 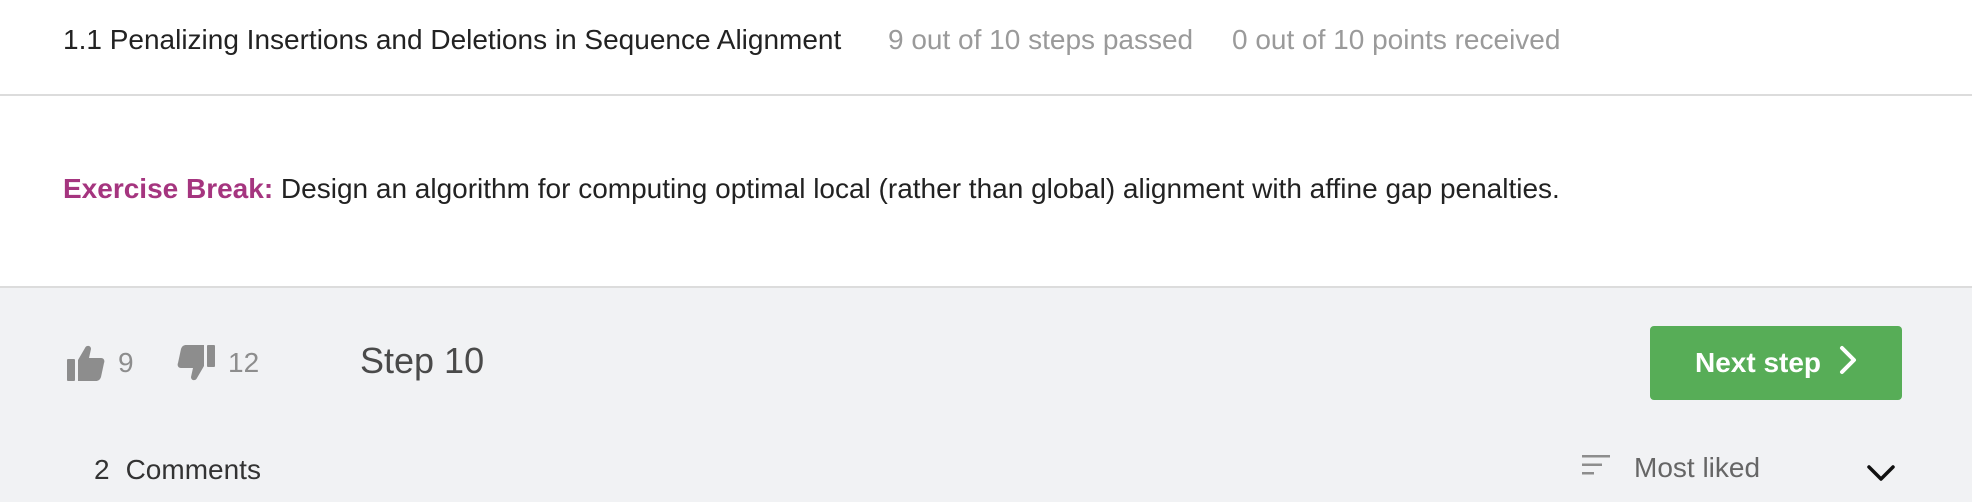 I want to click on dislike-count: 12, so click(x=244, y=362).